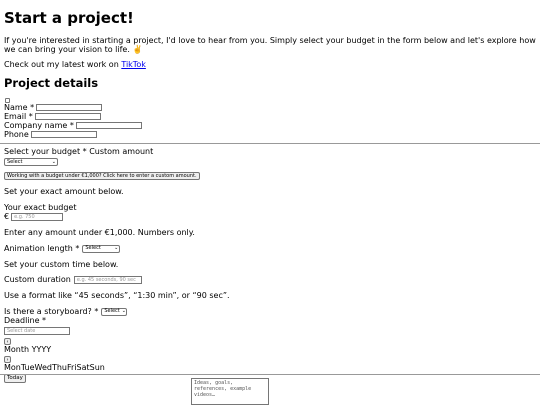  What do you see at coordinates (137, 49) in the screenshot?
I see `peace-emoji-icon: ✌️` at bounding box center [137, 49].